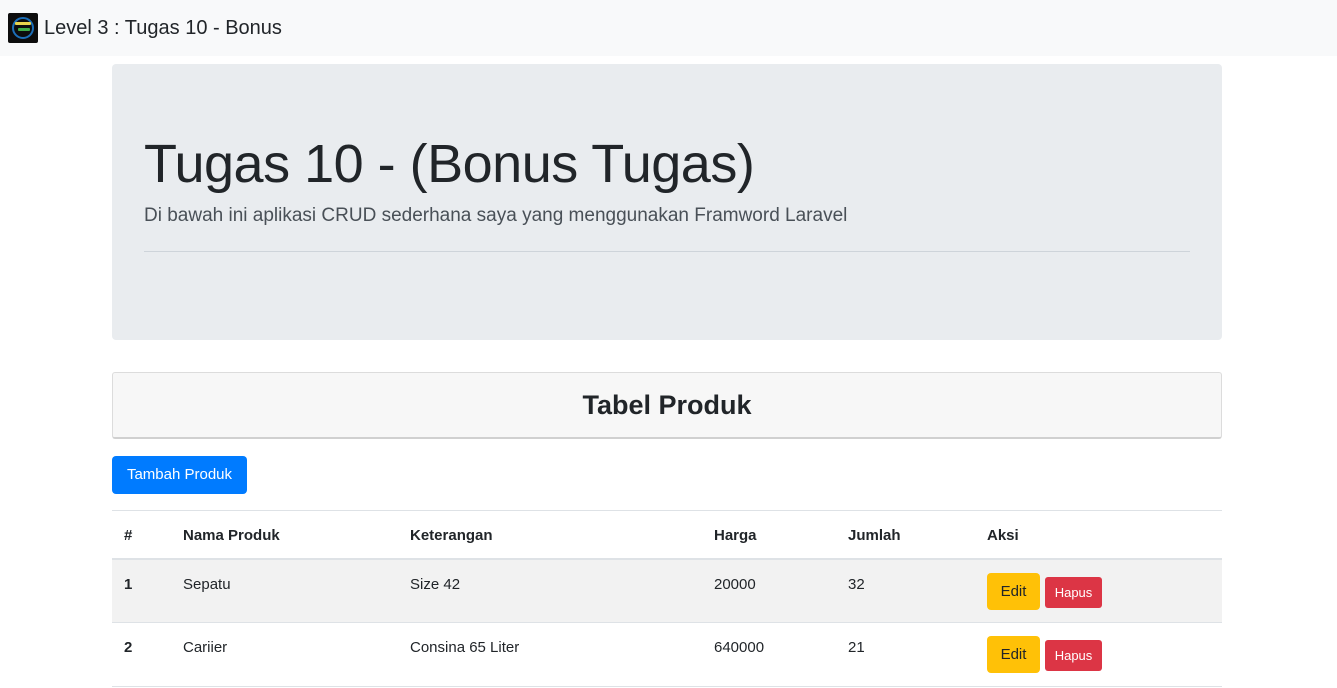  Describe the element at coordinates (856, 584) in the screenshot. I see `product-quantity: 32` at that location.